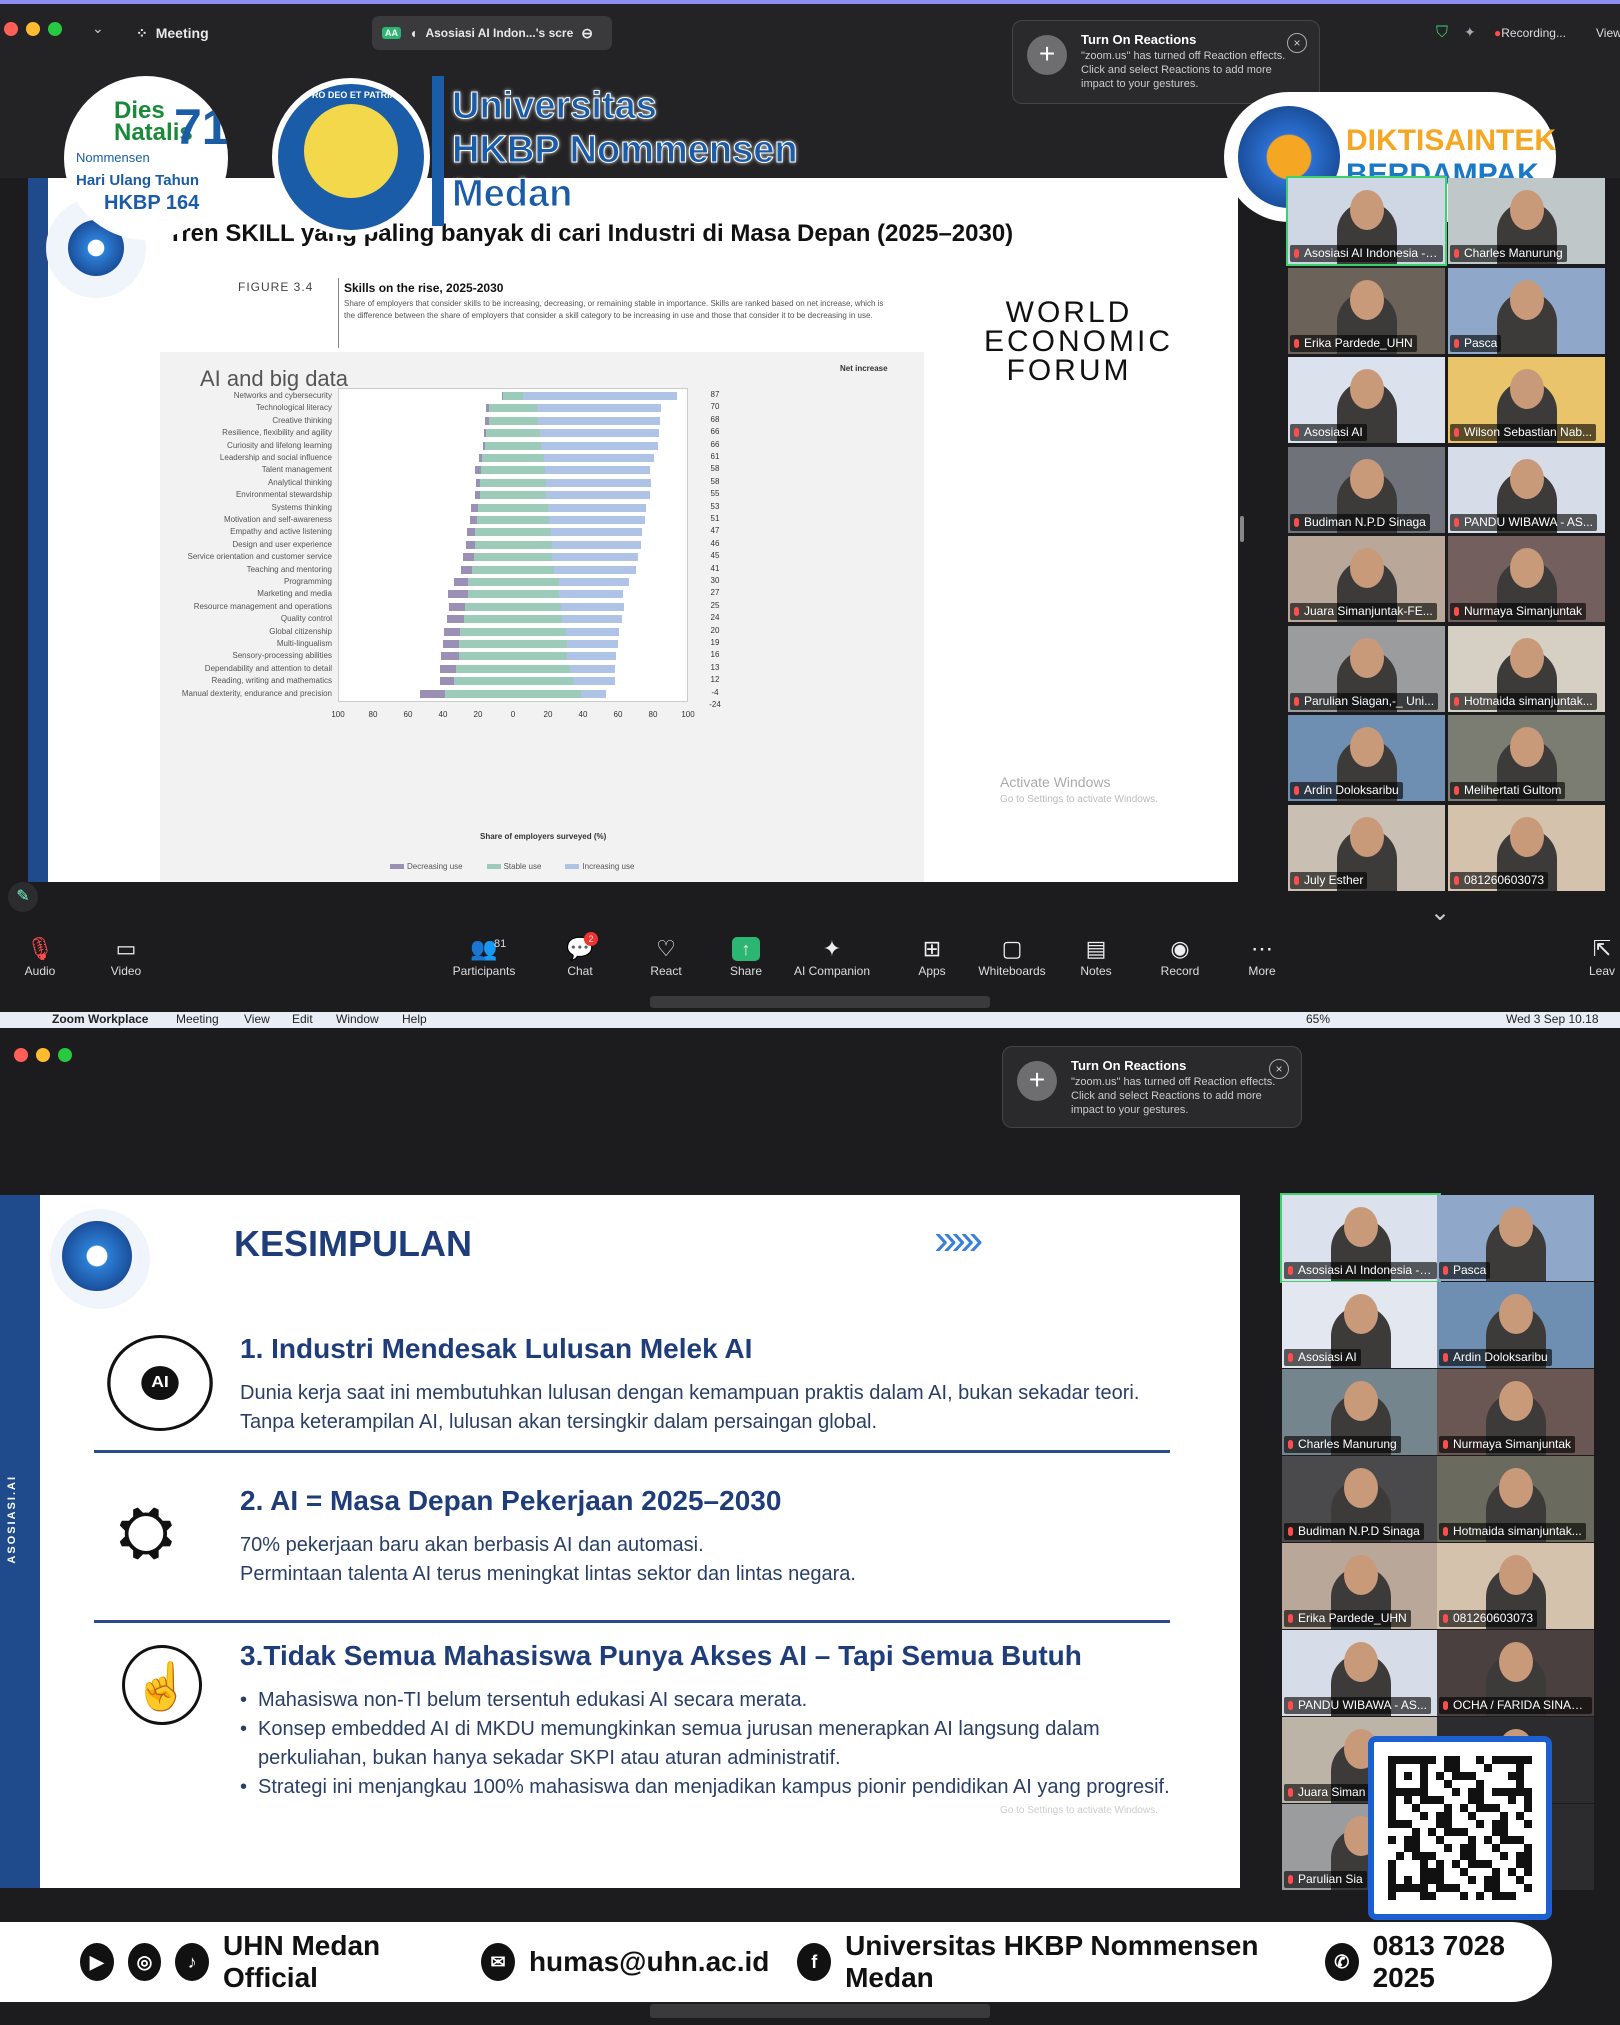 This screenshot has width=1620, height=2025. I want to click on control-video: ▭ Video, so click(126, 956).